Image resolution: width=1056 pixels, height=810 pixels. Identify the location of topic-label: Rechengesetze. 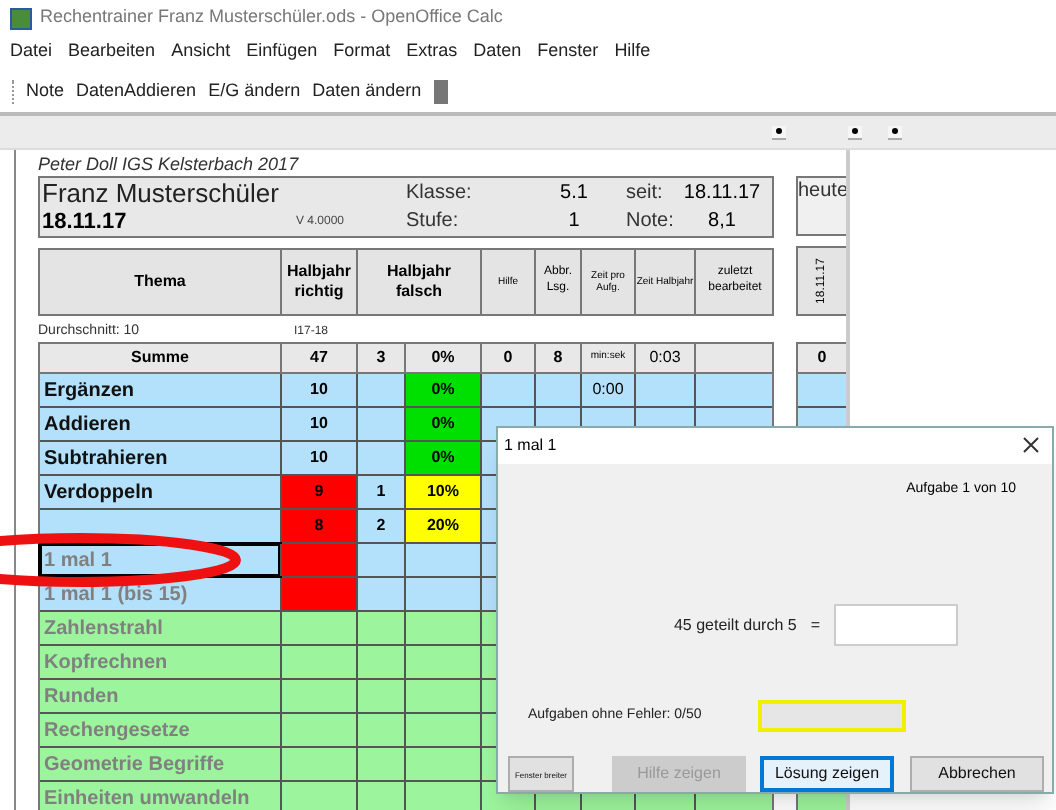
(117, 731).